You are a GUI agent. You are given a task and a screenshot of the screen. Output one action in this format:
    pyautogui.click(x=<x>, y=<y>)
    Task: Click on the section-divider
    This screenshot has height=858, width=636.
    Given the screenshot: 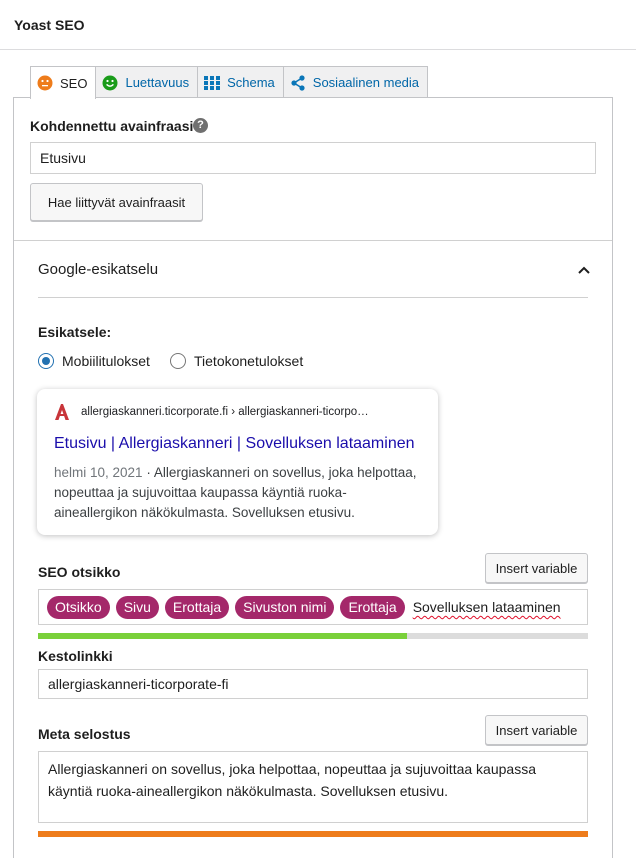 What is the action you would take?
    pyautogui.click(x=313, y=240)
    